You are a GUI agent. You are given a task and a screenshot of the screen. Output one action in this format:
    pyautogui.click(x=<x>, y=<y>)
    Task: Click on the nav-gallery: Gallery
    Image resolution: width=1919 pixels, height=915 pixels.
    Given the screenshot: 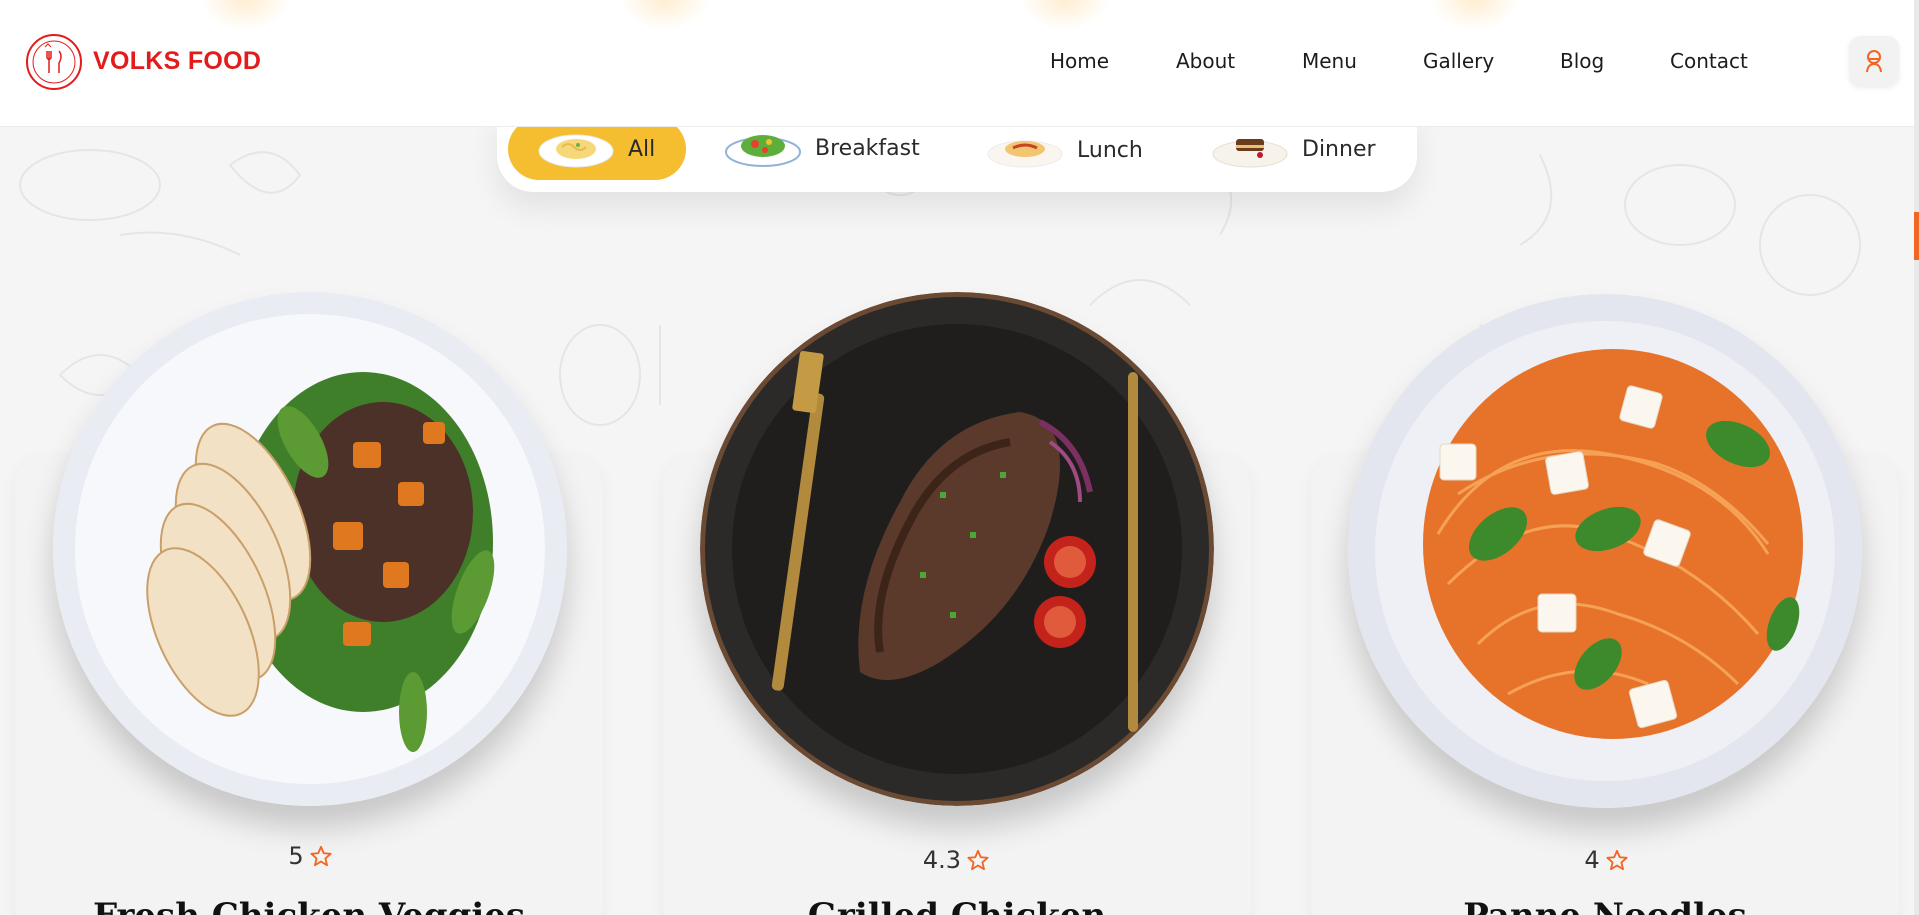 What is the action you would take?
    pyautogui.click(x=1458, y=61)
    